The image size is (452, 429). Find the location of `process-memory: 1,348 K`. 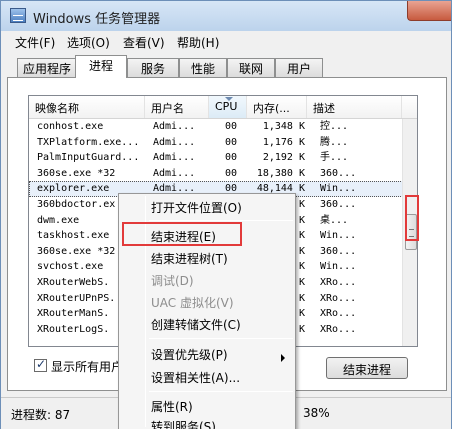

process-memory: 1,348 K is located at coordinates (283, 126).